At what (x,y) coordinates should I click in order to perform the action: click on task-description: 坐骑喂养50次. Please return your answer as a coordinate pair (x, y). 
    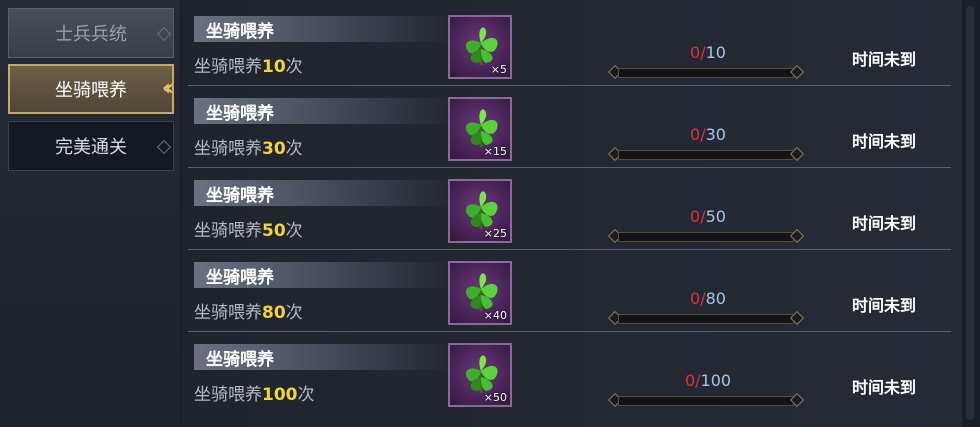
    Looking at the image, I should click on (248, 231).